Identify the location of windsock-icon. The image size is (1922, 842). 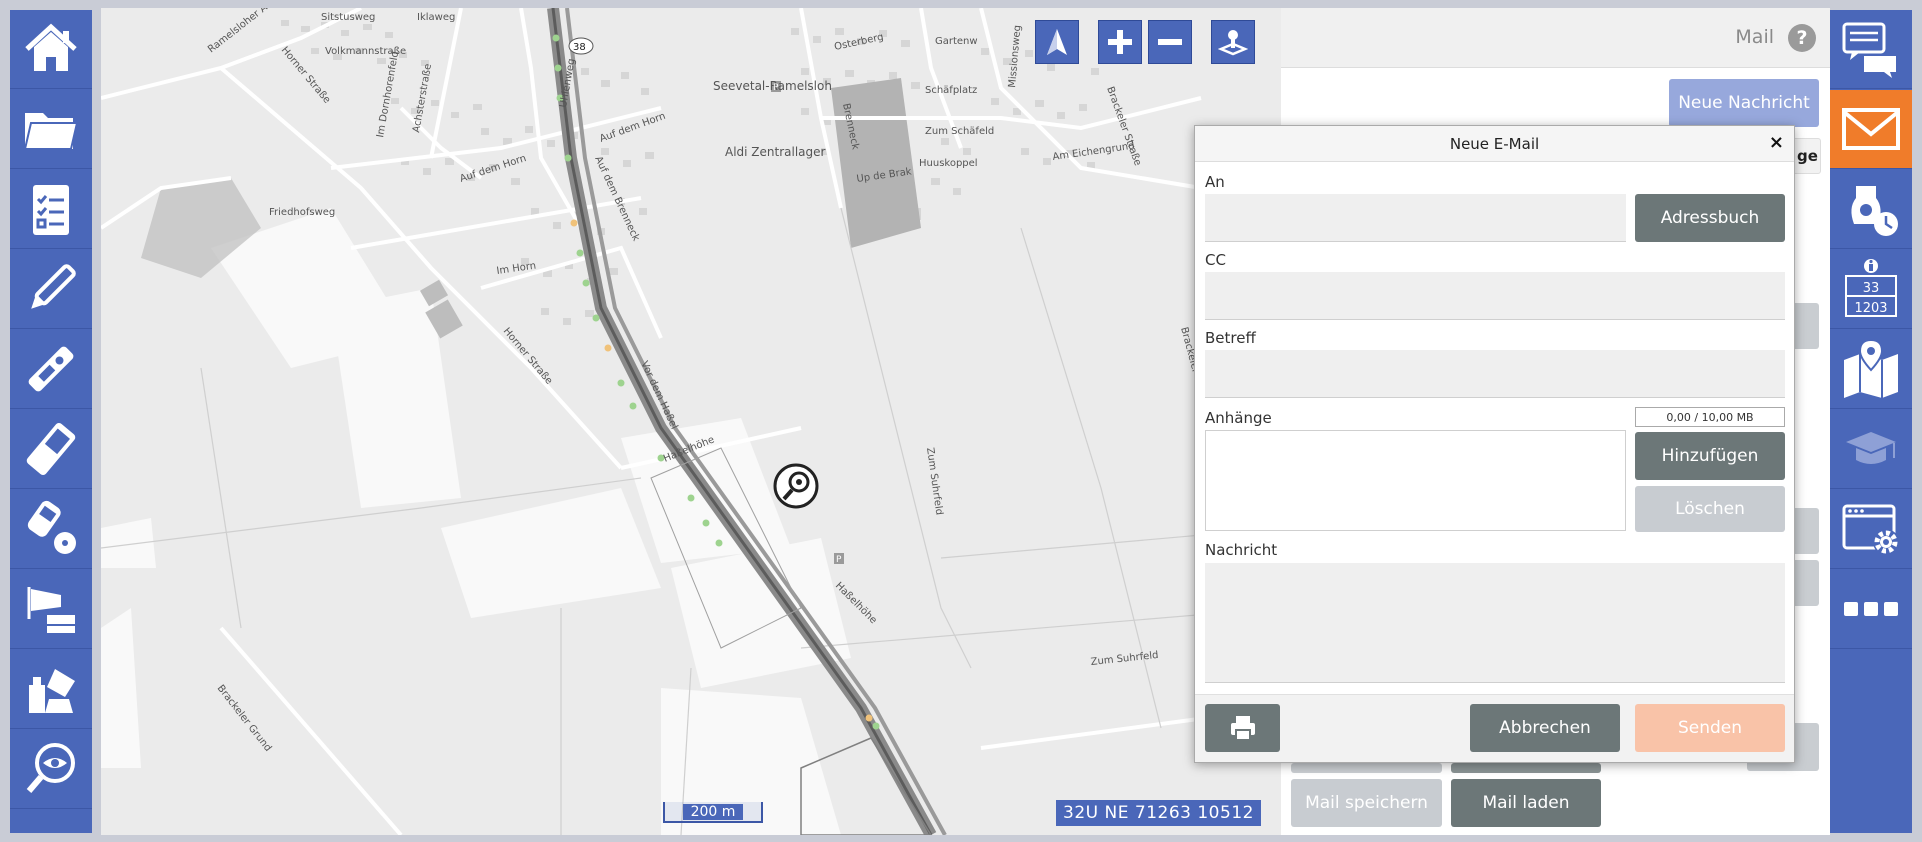
(52, 610).